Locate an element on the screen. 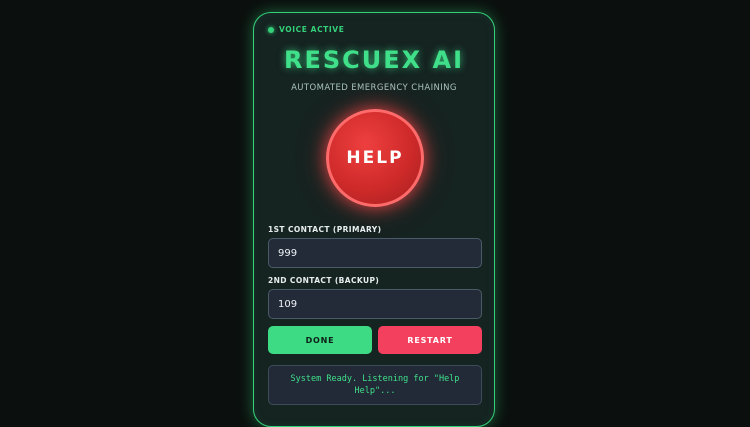 This screenshot has width=750, height=427. app-subtitle: AUTOMATED EMERGENCY CHAINING is located at coordinates (374, 88).